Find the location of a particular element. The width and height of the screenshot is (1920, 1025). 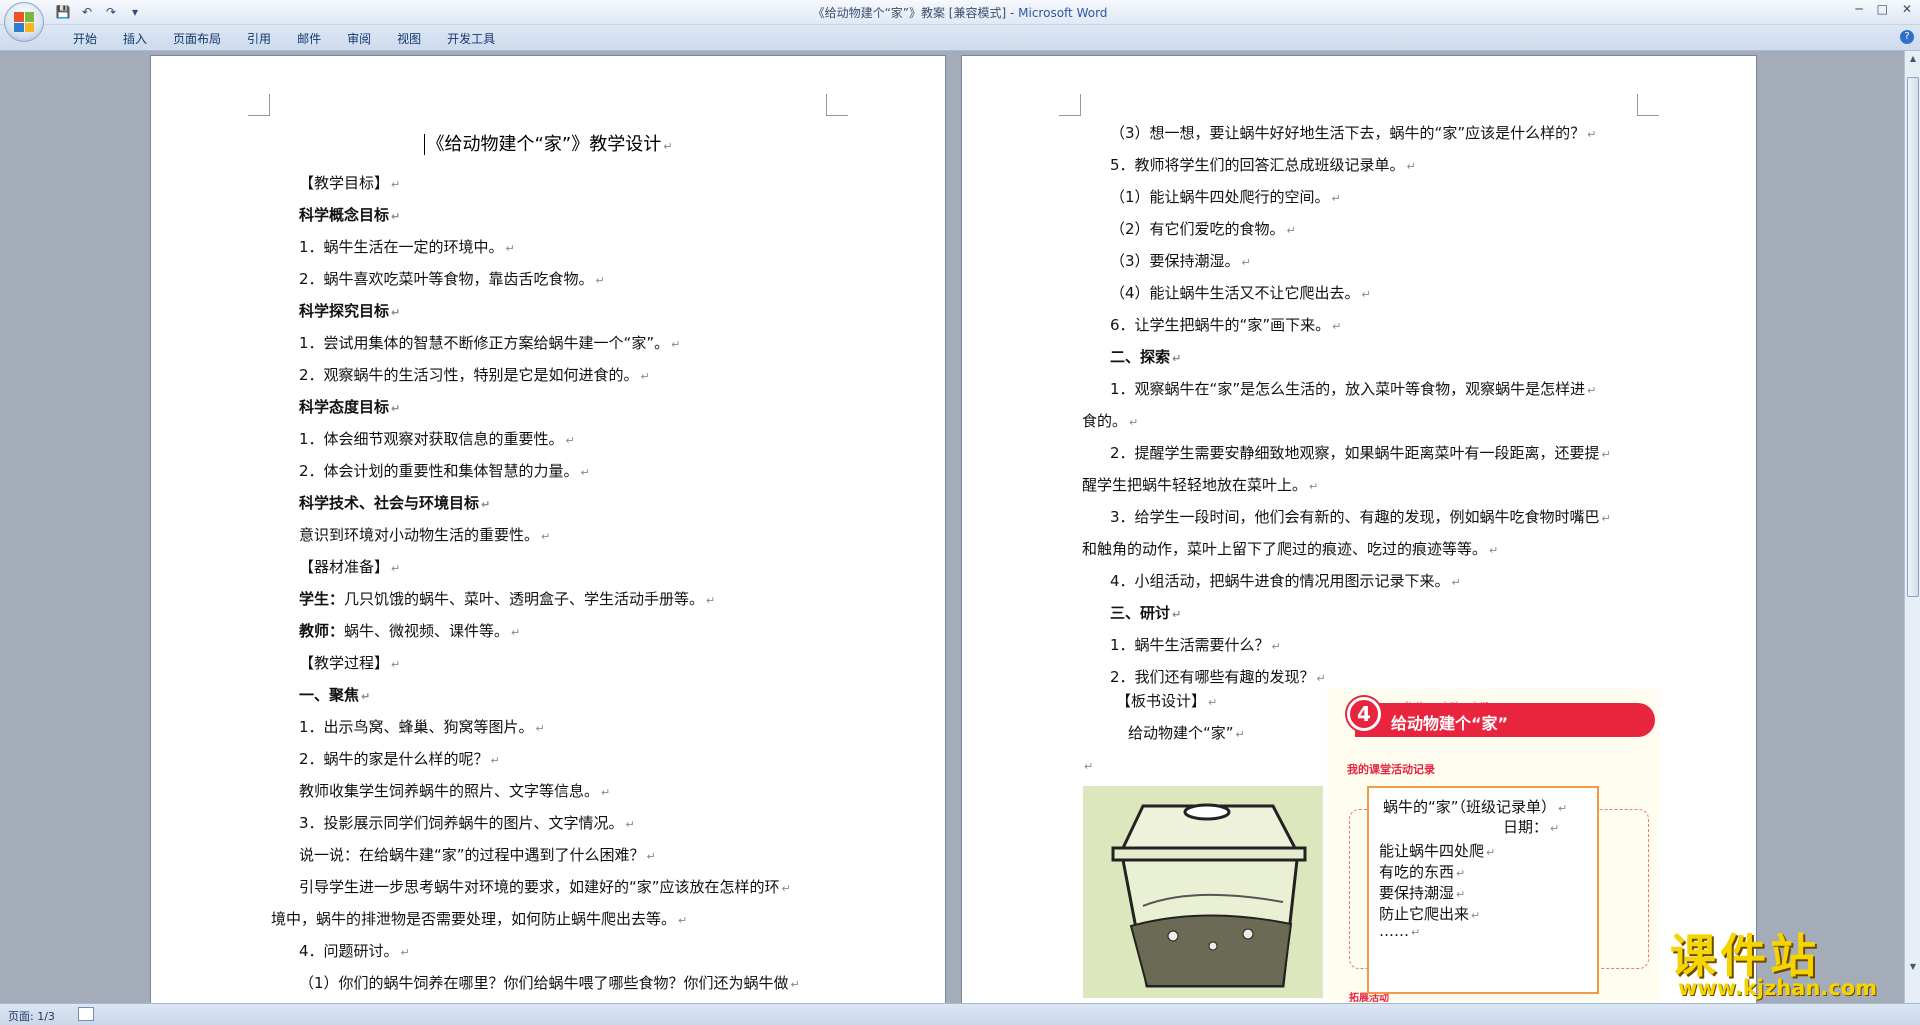

paragraph-text: 一、聚焦 is located at coordinates (329, 695).